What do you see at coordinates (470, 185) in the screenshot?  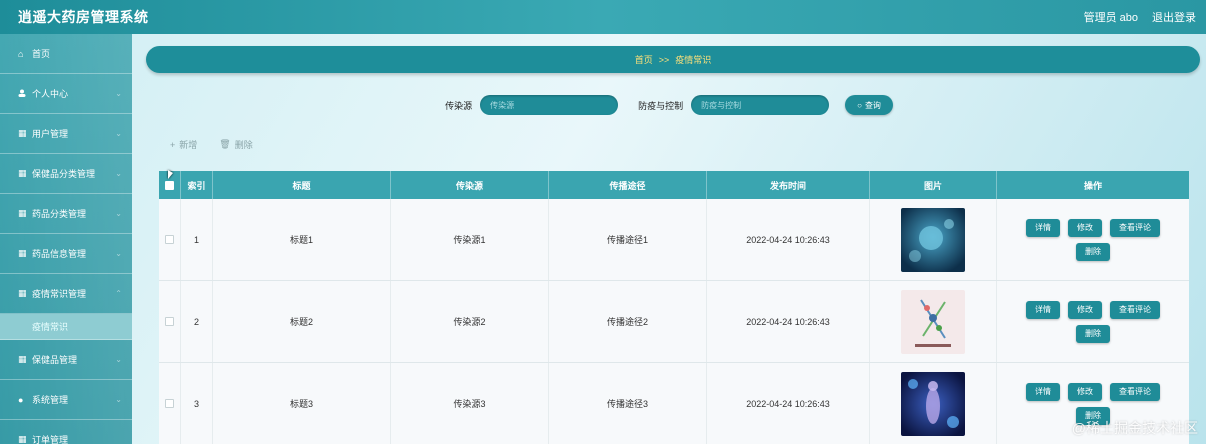 I see `header-source: 传染源` at bounding box center [470, 185].